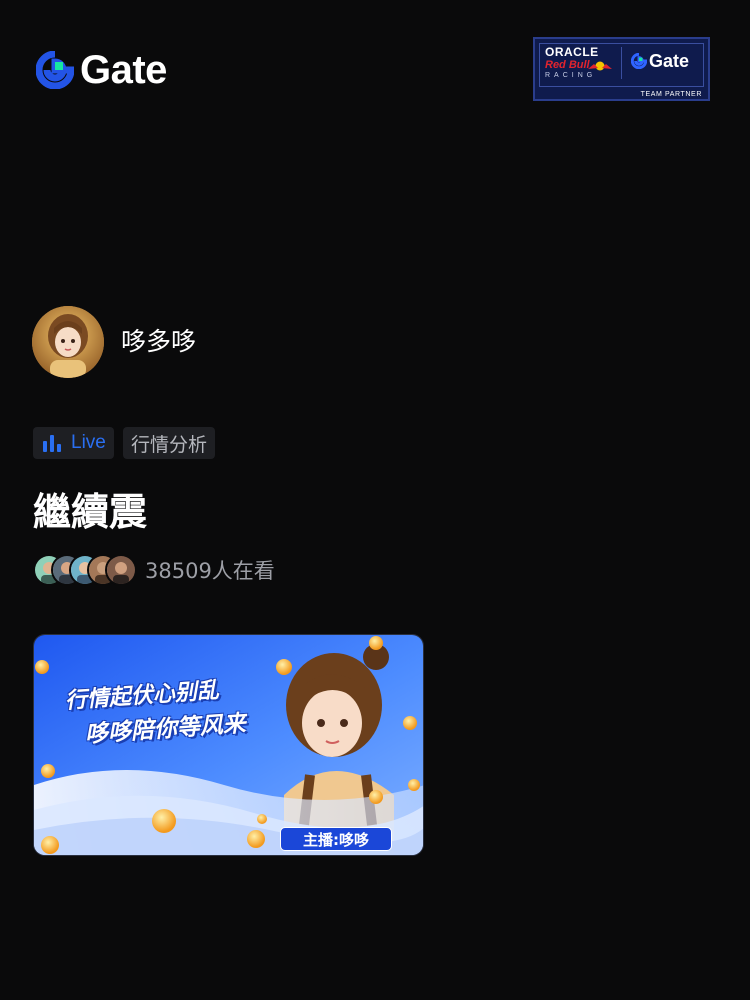 This screenshot has width=750, height=1000. What do you see at coordinates (567, 65) in the screenshot?
I see `red-bull-text: Red Bull` at bounding box center [567, 65].